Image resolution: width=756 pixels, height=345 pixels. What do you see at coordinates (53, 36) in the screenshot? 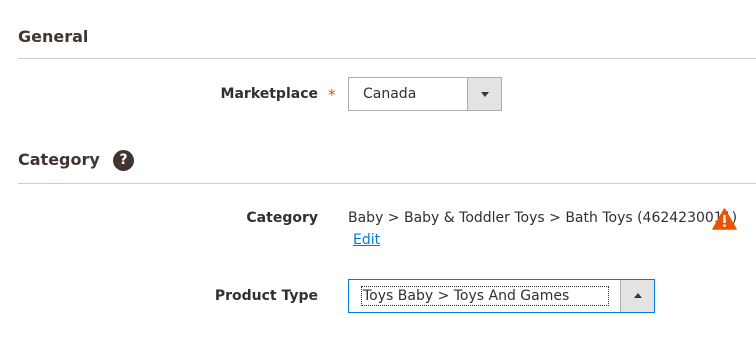
I see `general-section-title: General` at bounding box center [53, 36].